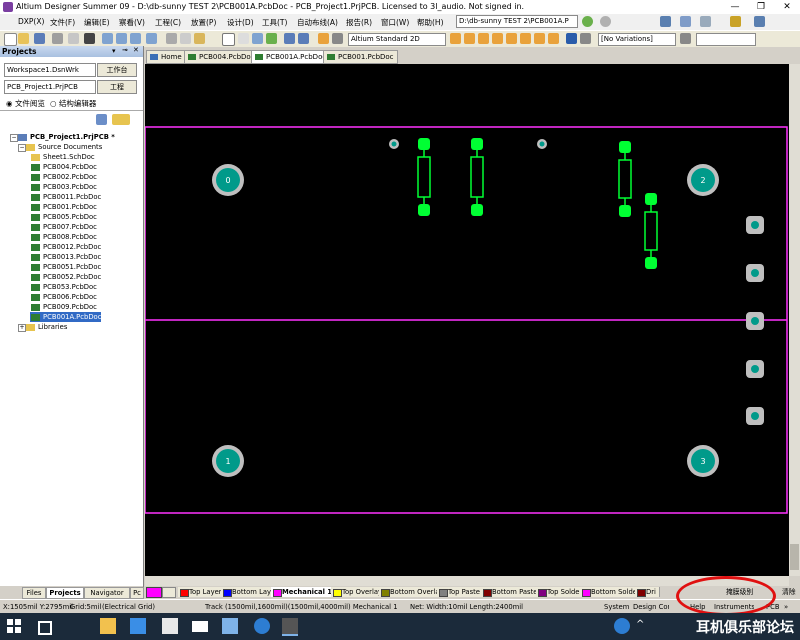 Image resolution: width=800 pixels, height=640 pixels. I want to click on tree-file-item: PCB001.PcbDoc, so click(63, 207).